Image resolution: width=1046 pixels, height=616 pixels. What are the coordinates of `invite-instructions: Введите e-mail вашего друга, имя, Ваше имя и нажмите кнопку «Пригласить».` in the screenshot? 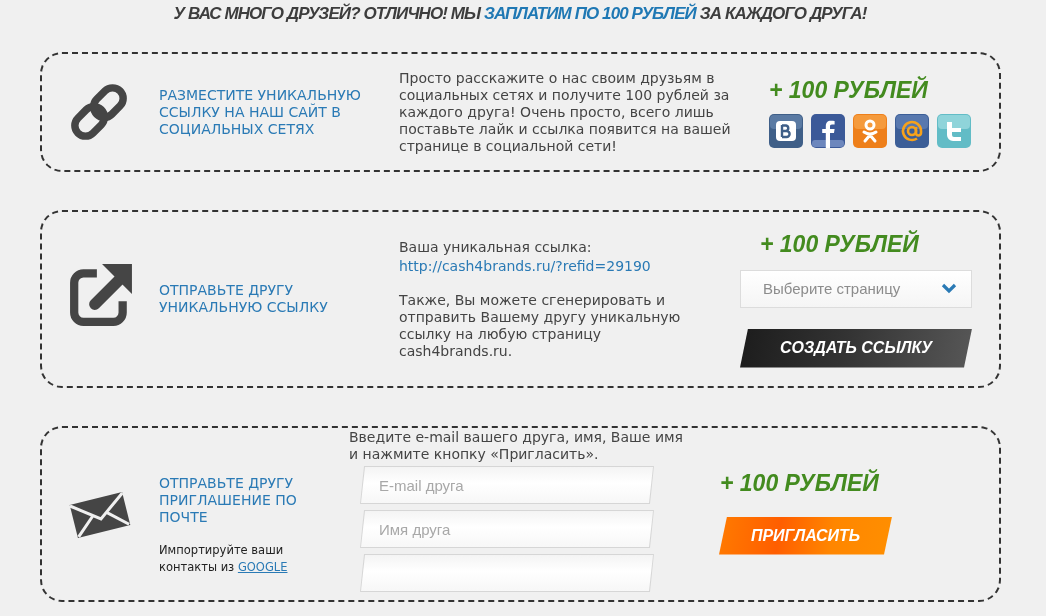 It's located at (516, 446).